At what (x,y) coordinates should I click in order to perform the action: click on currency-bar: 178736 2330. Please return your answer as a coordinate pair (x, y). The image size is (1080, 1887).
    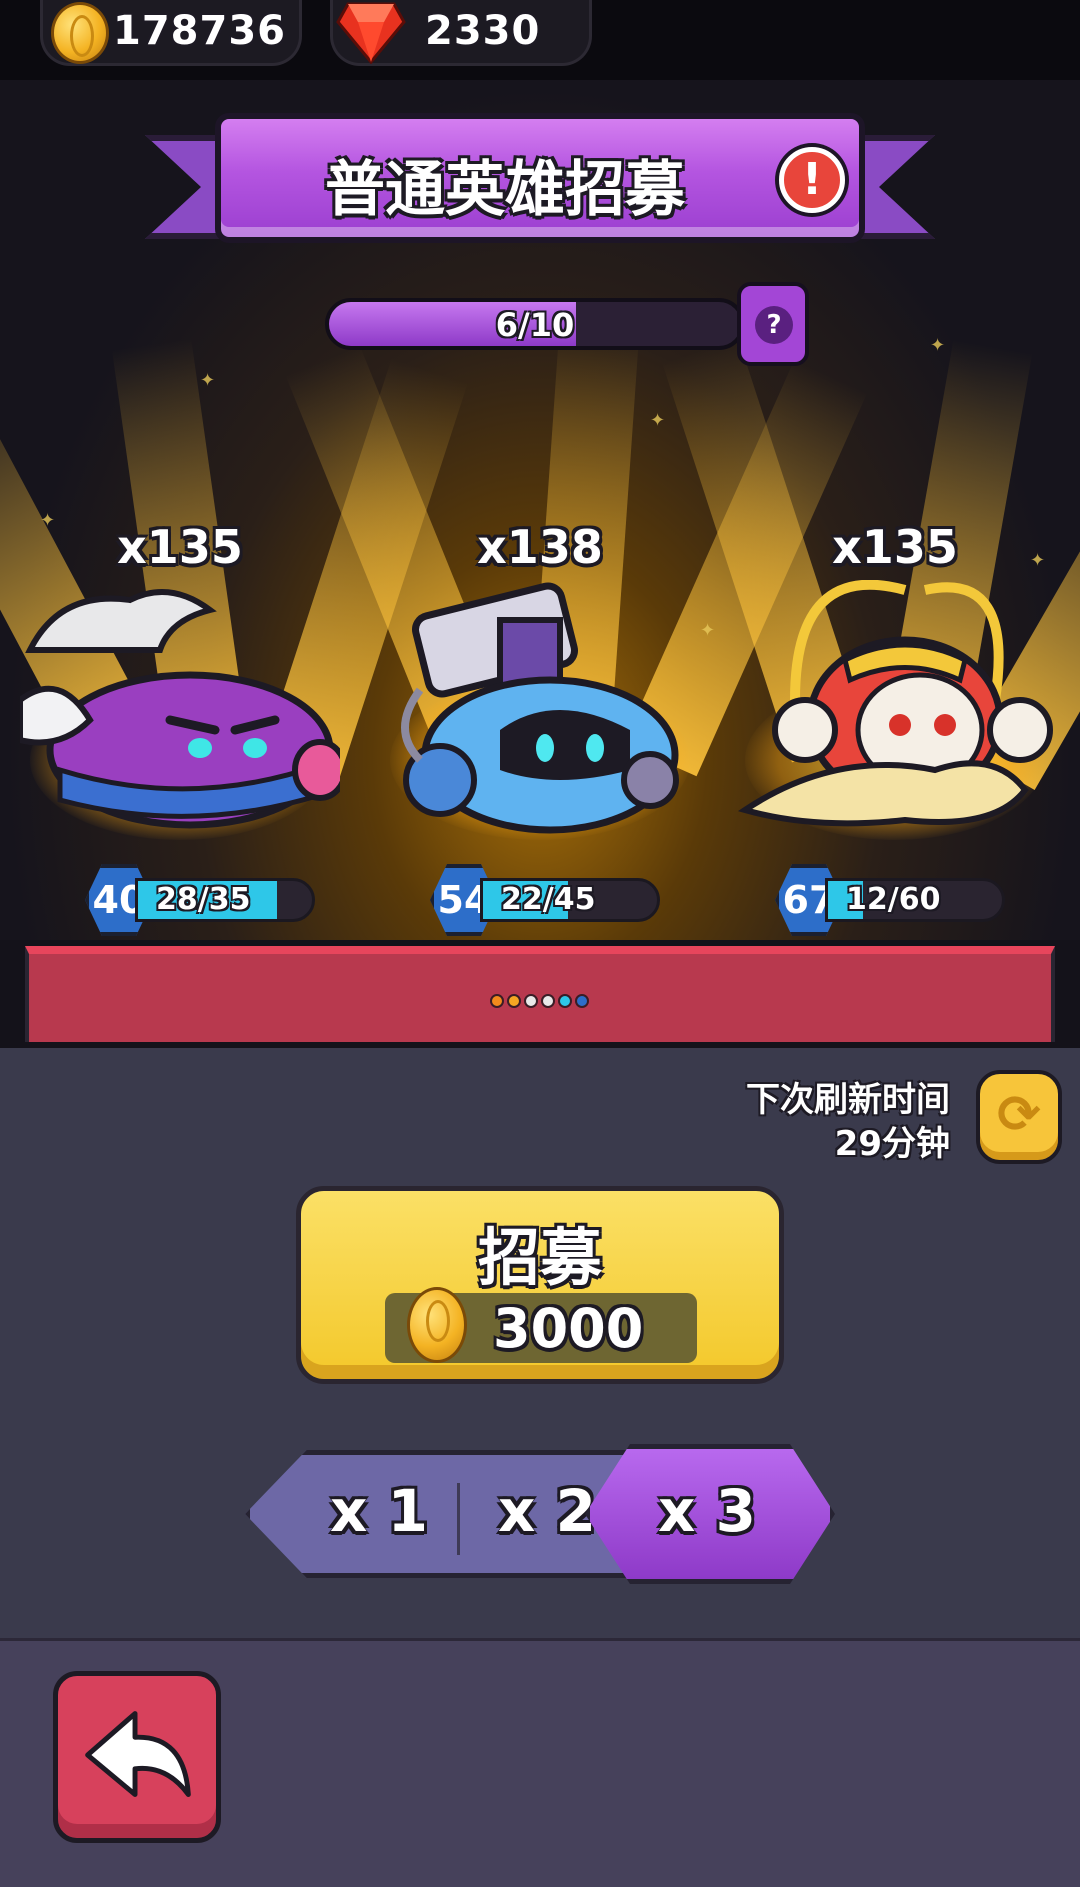
    Looking at the image, I should click on (540, 40).